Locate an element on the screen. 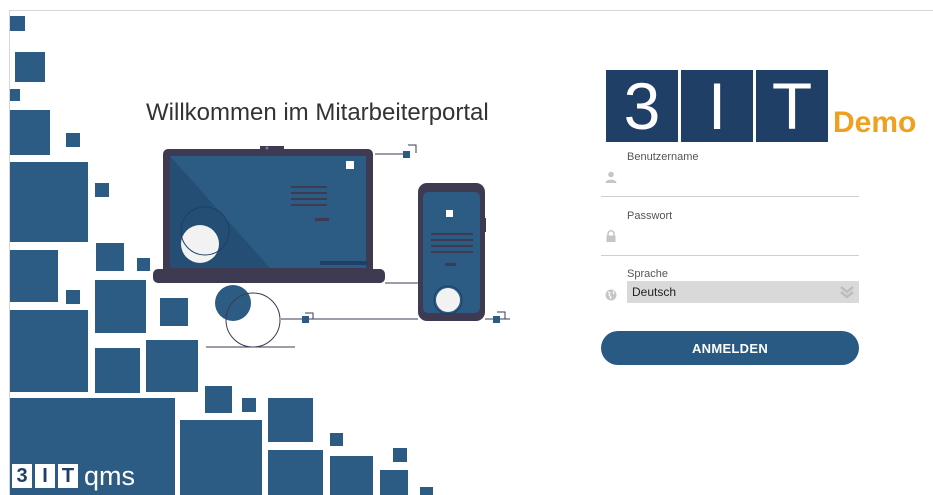 The height and width of the screenshot is (495, 933). language-select: Deutsch is located at coordinates (743, 292).